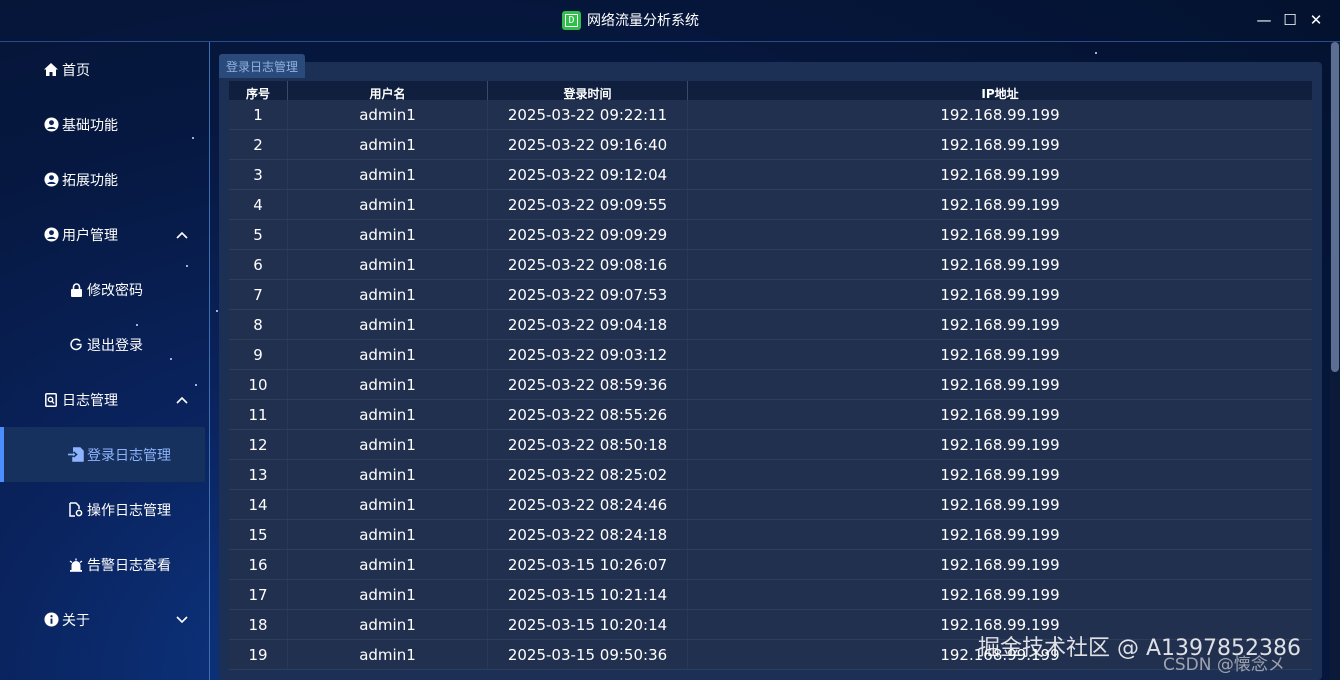 Image resolution: width=1340 pixels, height=680 pixels. Describe the element at coordinates (258, 534) in the screenshot. I see `cell-index: 15` at that location.